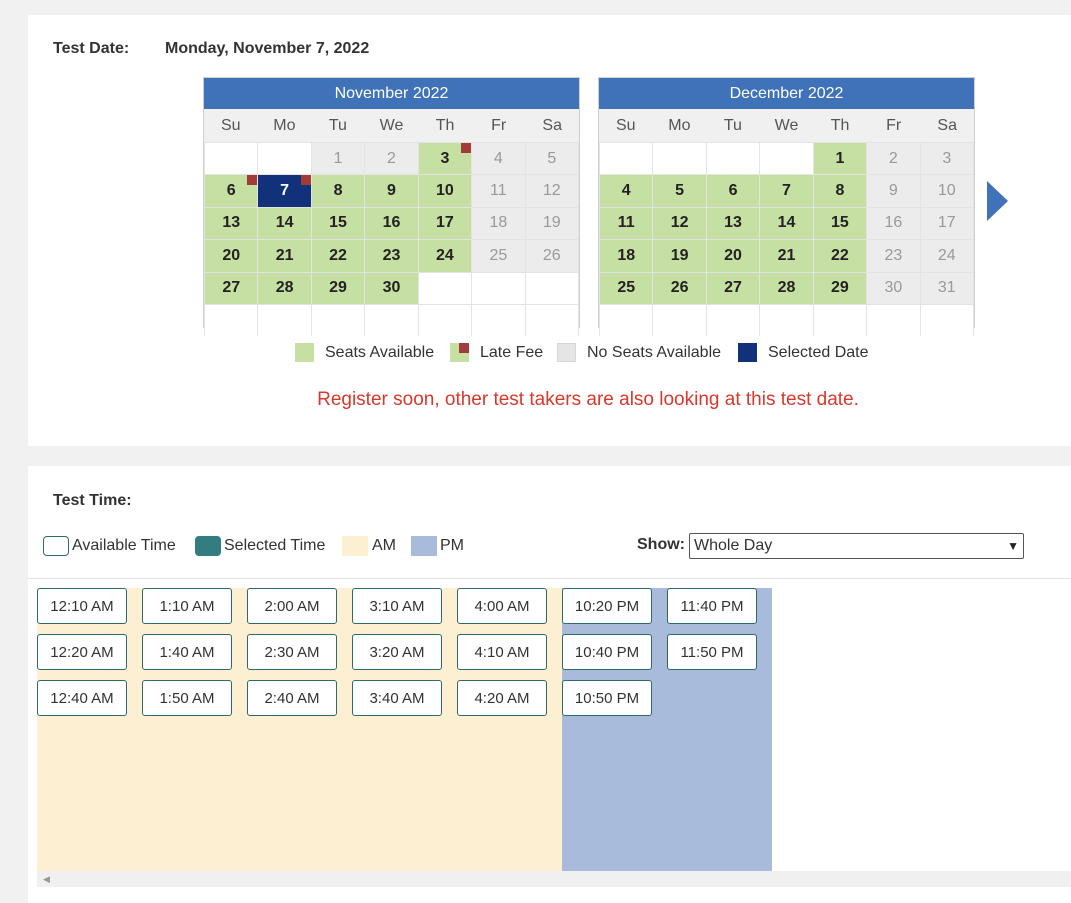 This screenshot has height=903, width=1071. I want to click on time-slot-button: 4:00 AM, so click(502, 606).